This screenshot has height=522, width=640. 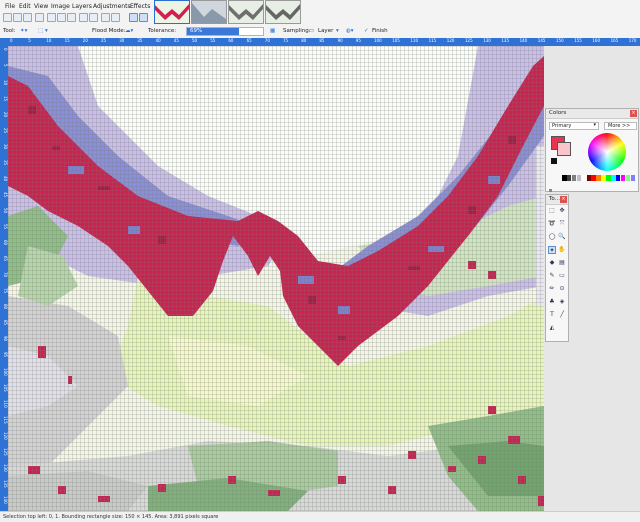 I want to click on menu-layers: Layers, so click(x=82, y=6).